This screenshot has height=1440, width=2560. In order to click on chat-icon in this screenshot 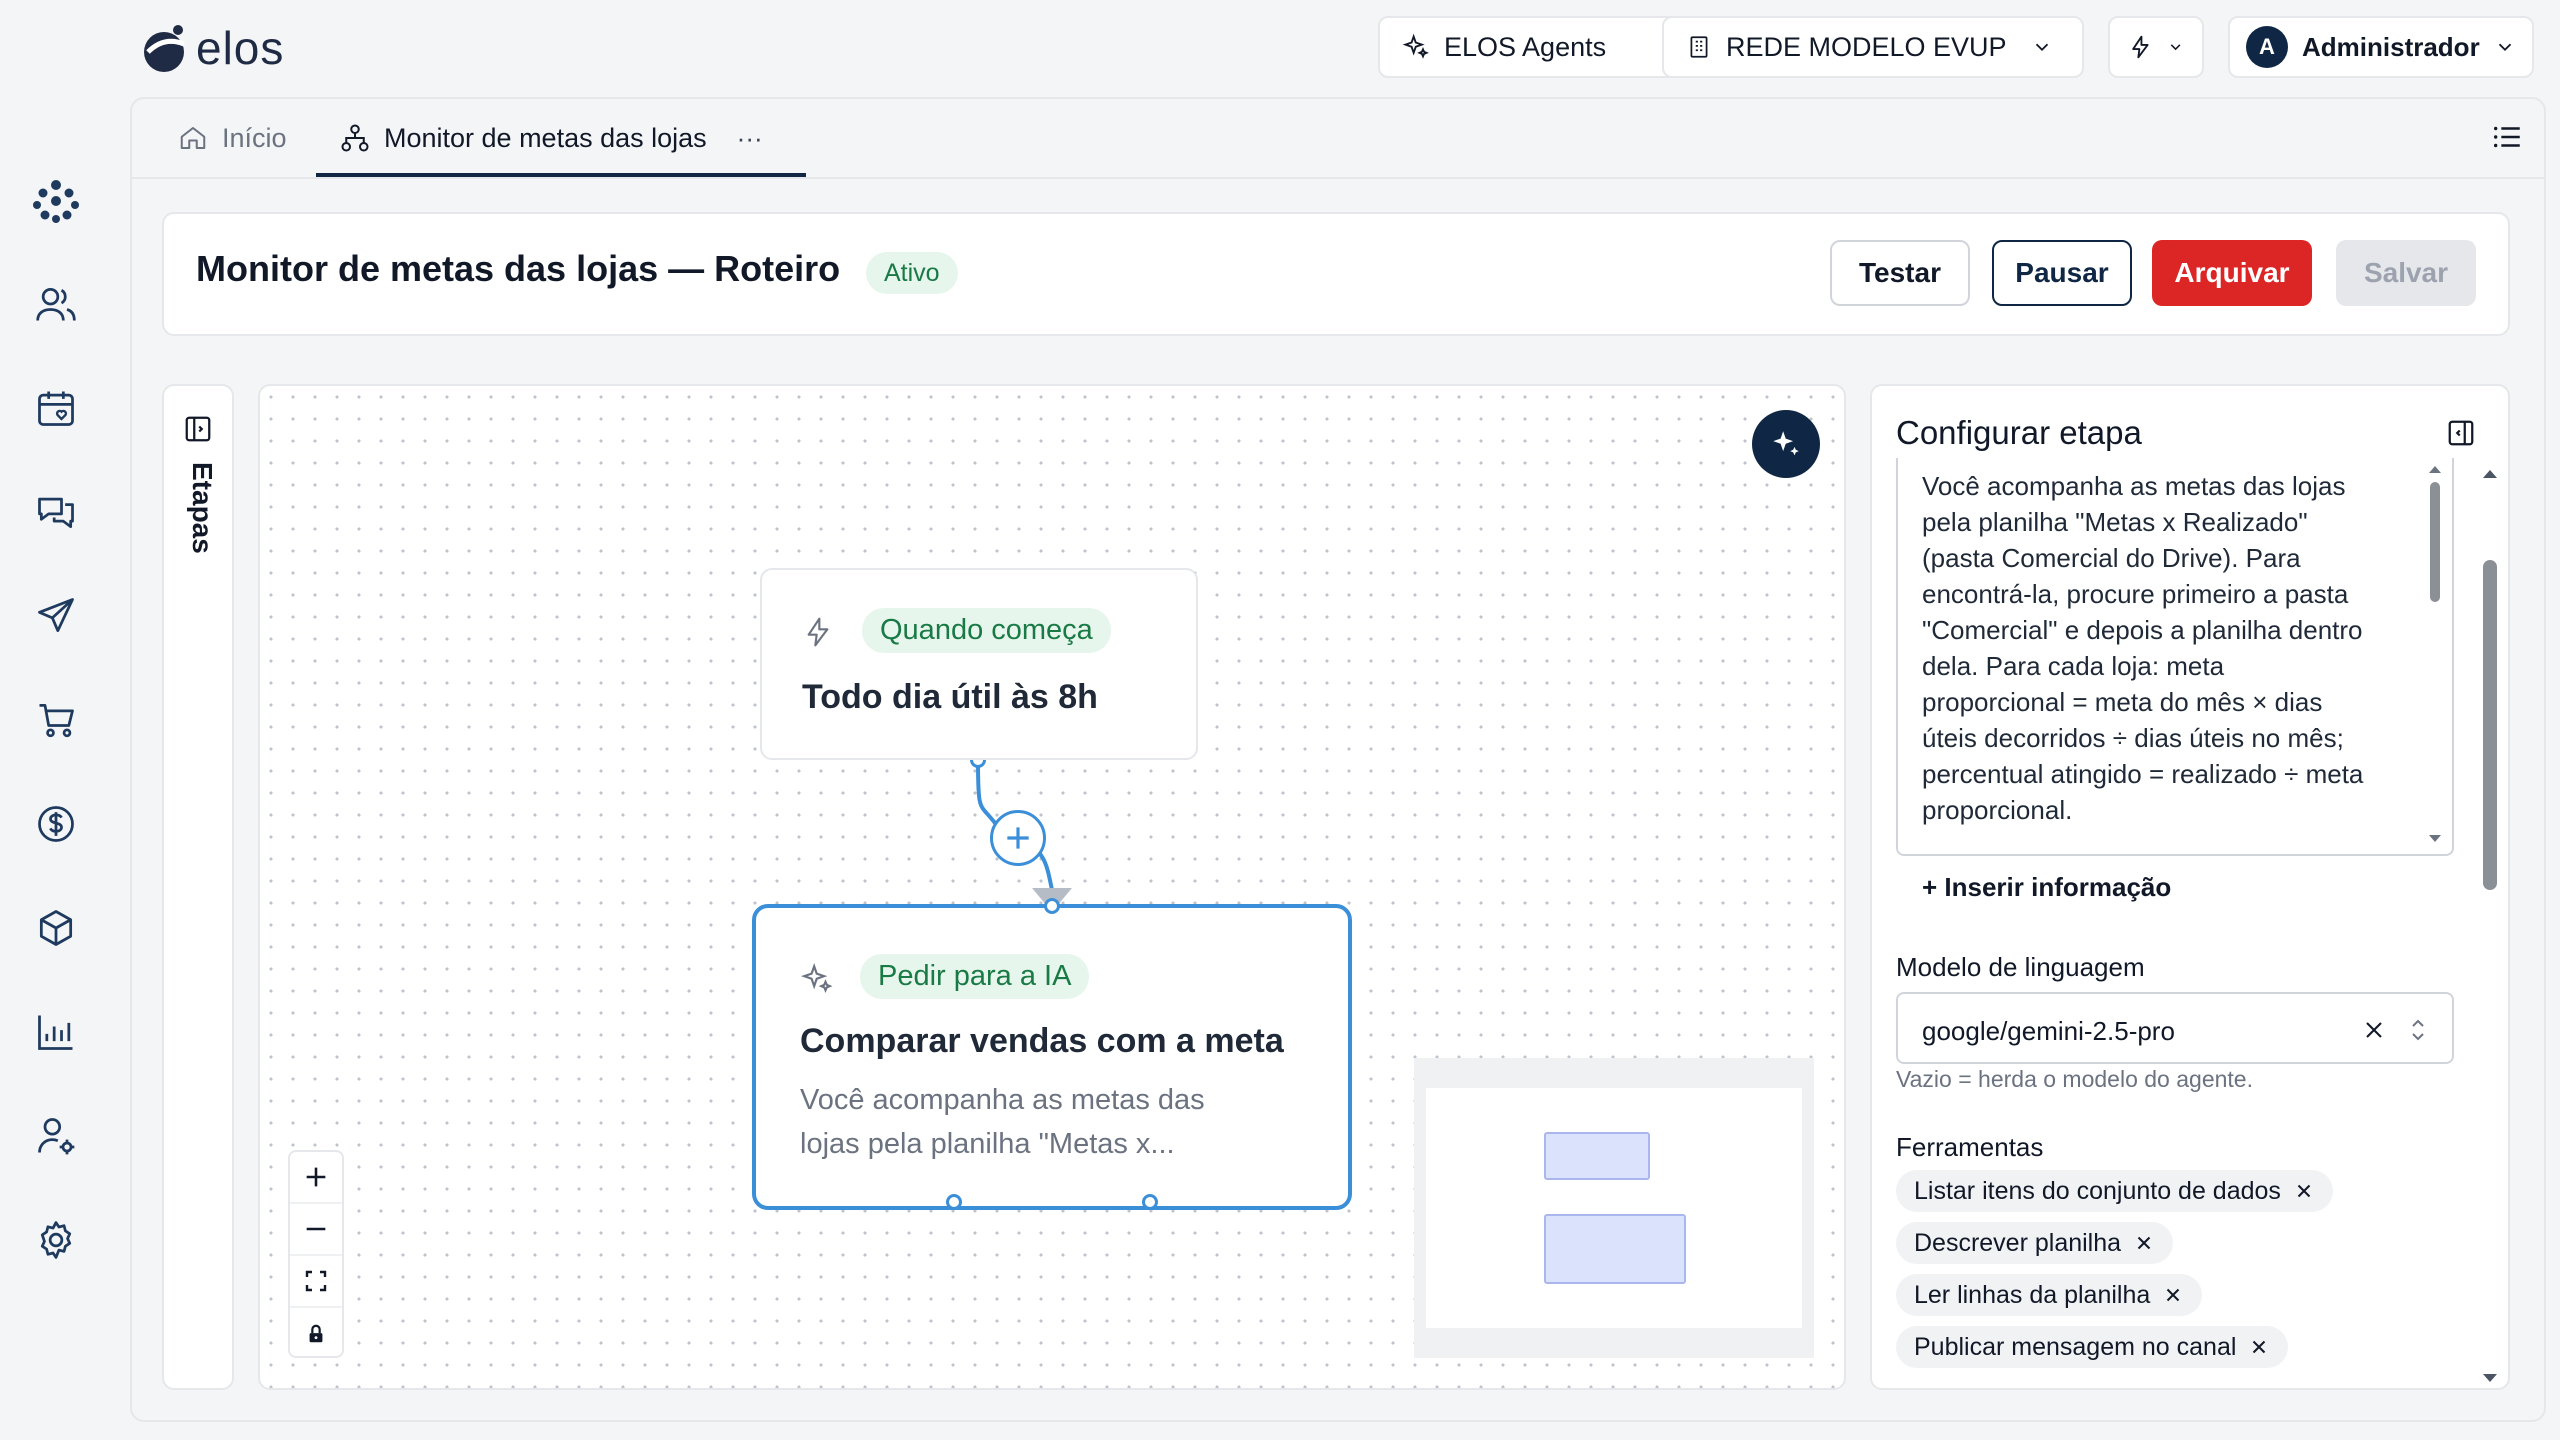, I will do `click(56, 513)`.